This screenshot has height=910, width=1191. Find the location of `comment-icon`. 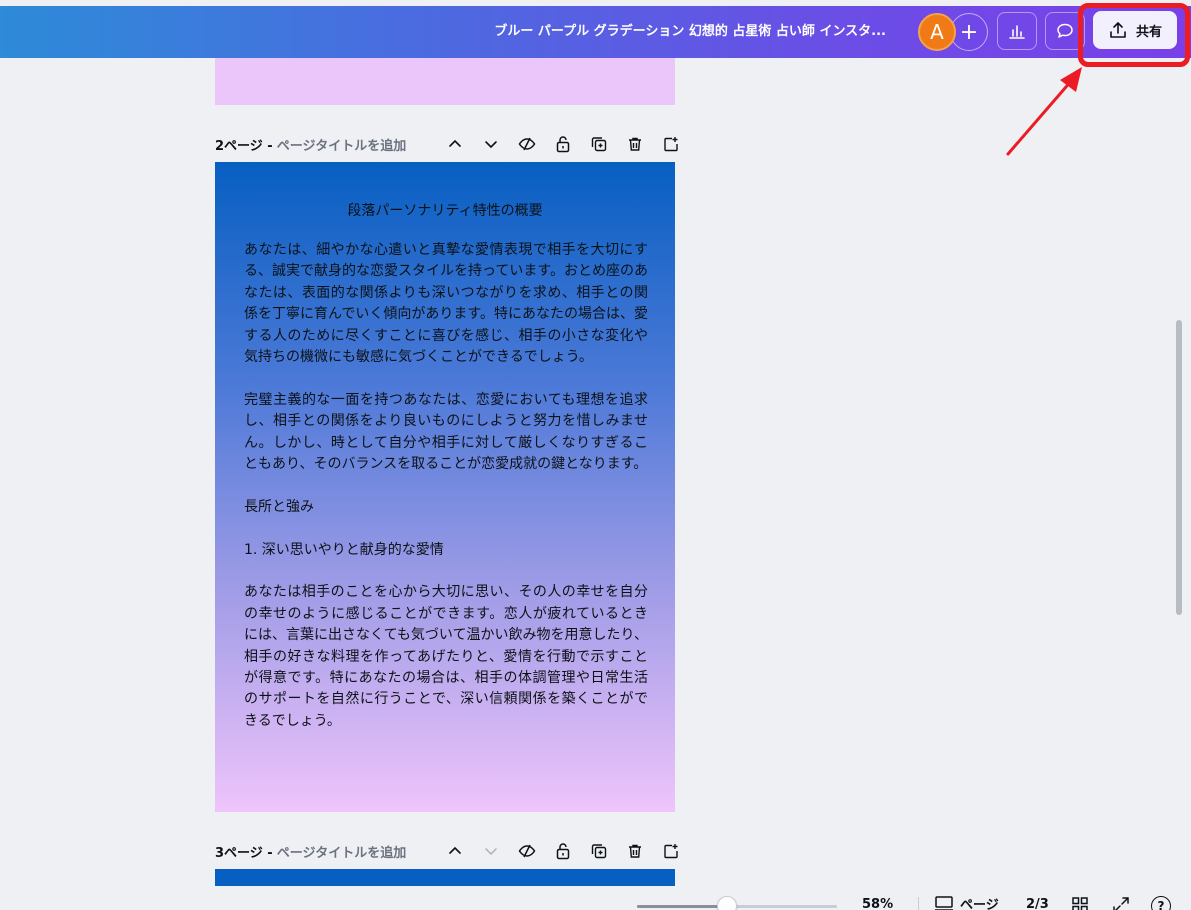

comment-icon is located at coordinates (1065, 30).